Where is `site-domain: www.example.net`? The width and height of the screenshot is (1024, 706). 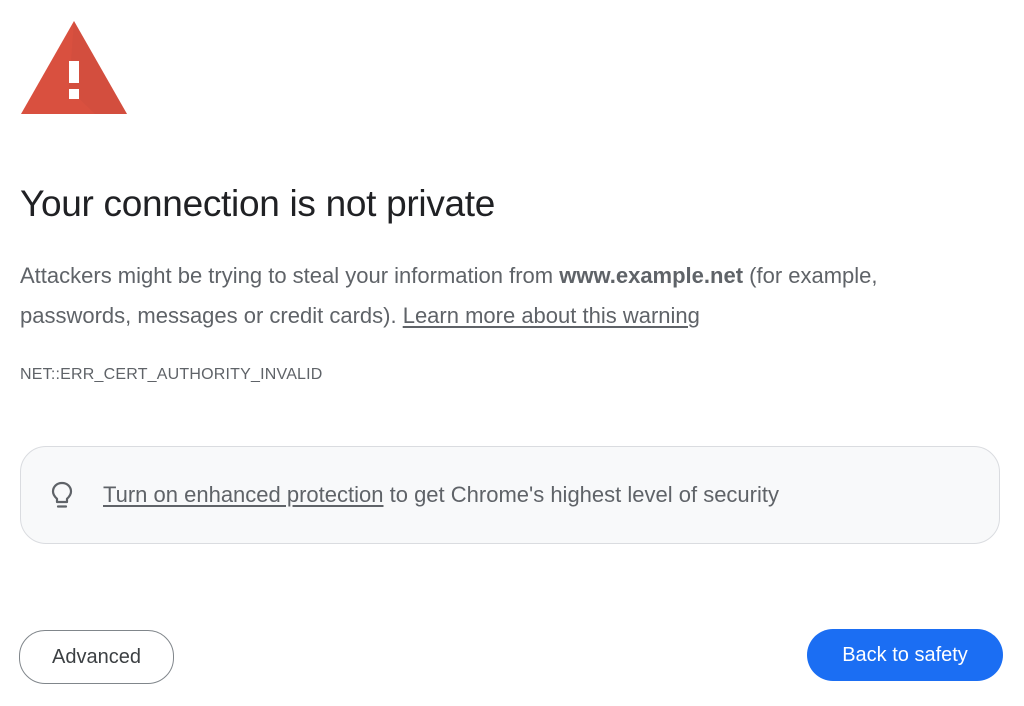 site-domain: www.example.net is located at coordinates (651, 275).